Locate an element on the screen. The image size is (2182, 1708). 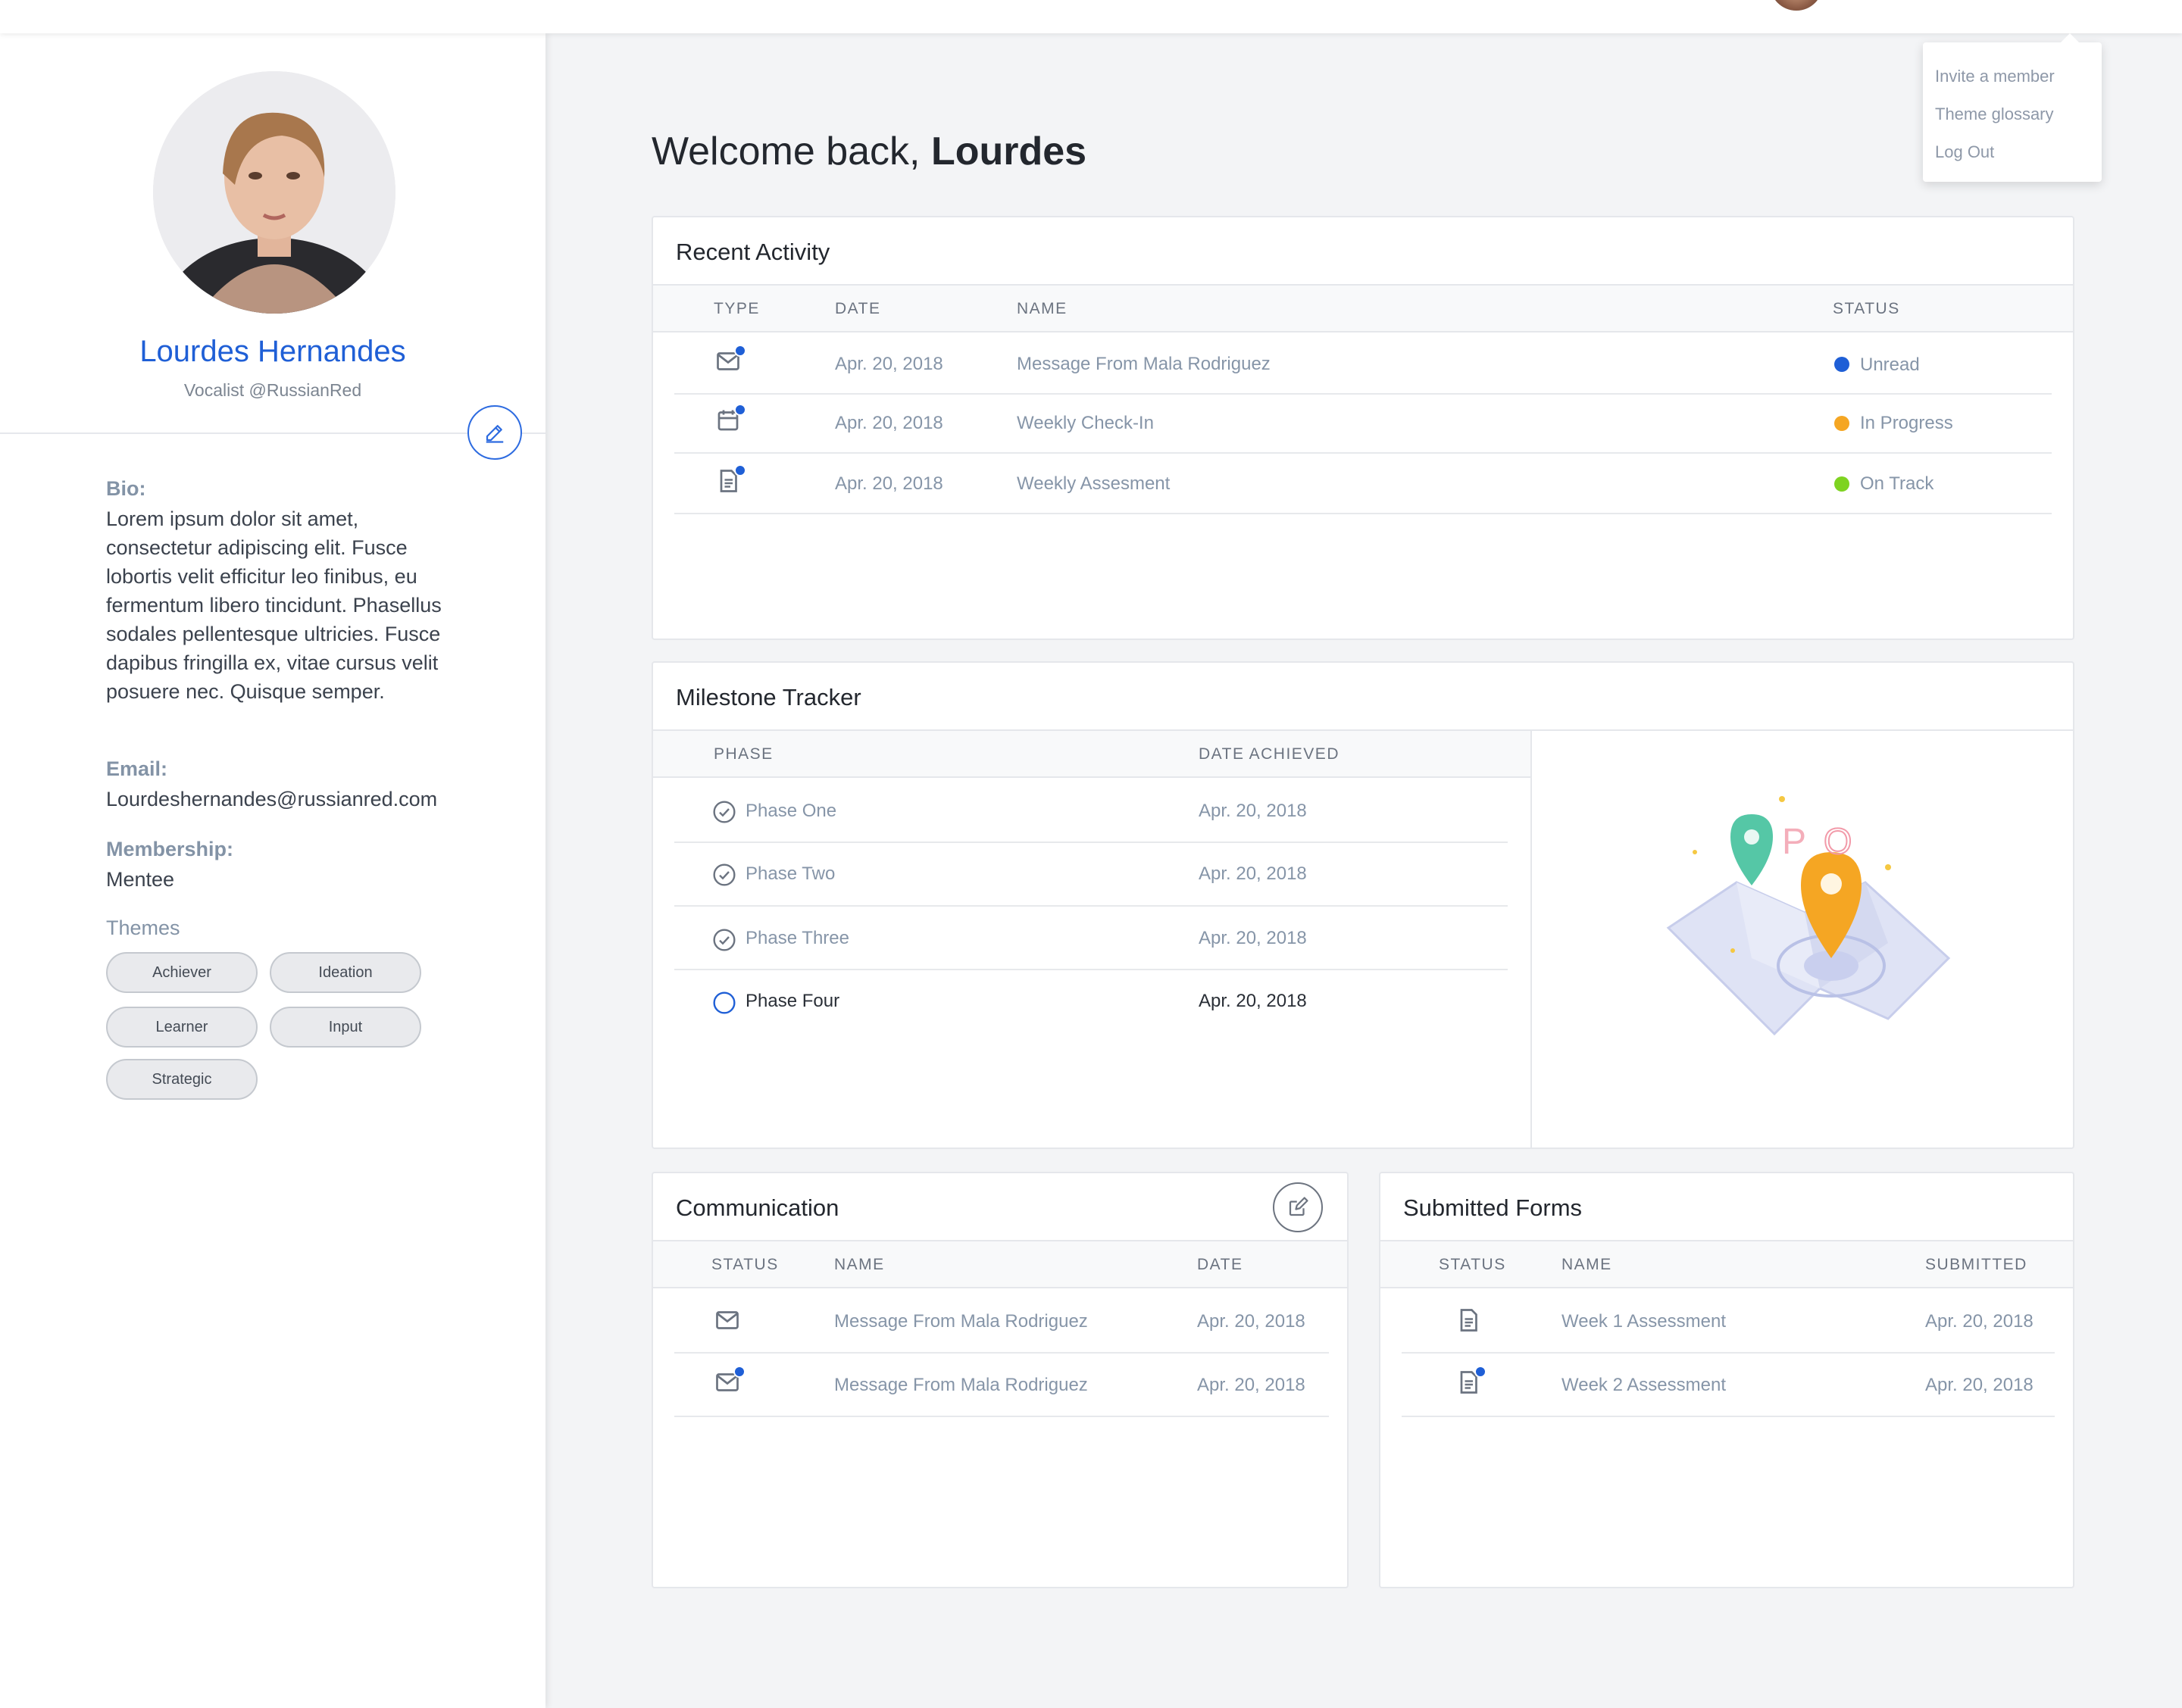
milestone-row: Phase Three Apr. 20, 2018 is located at coordinates (1091, 938).